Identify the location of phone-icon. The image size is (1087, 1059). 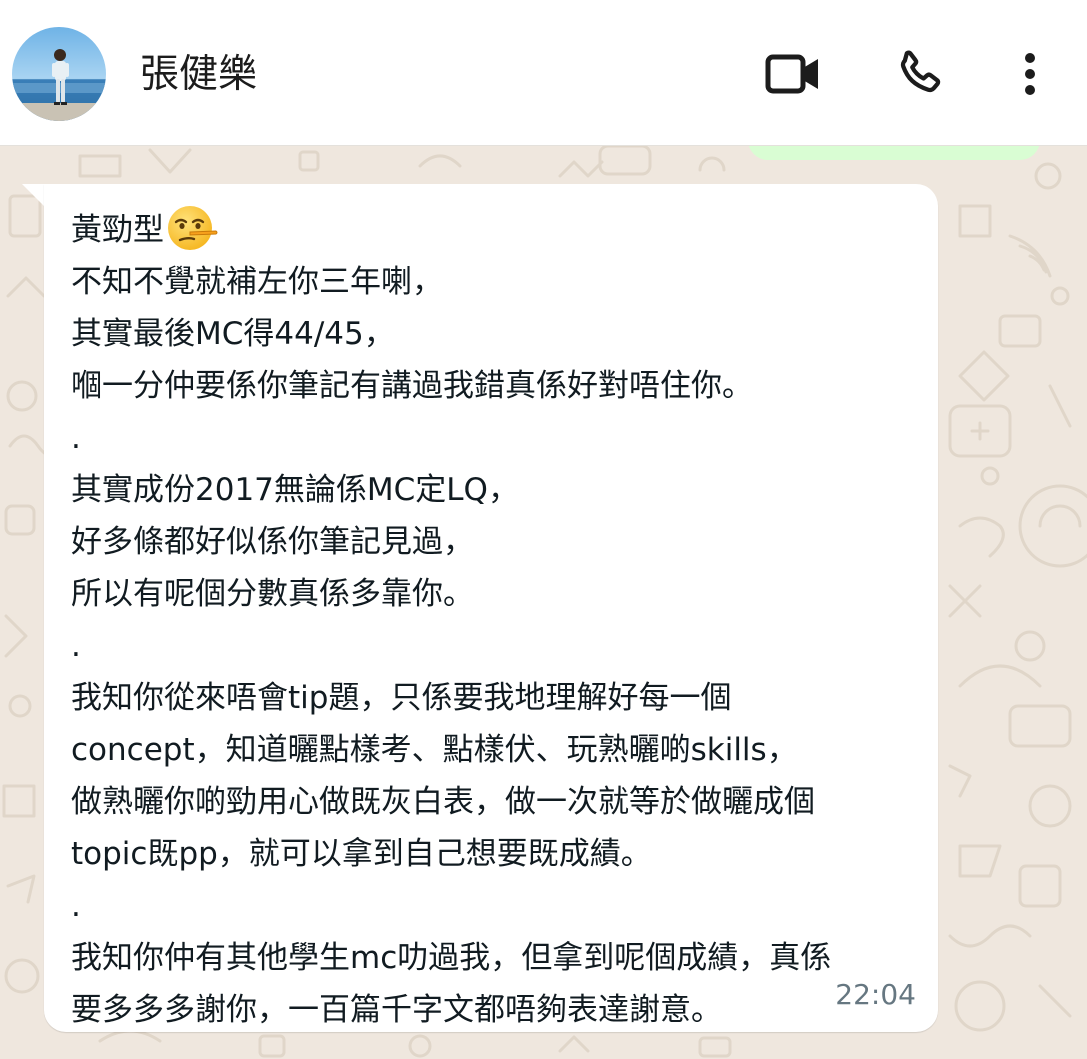
(920, 71).